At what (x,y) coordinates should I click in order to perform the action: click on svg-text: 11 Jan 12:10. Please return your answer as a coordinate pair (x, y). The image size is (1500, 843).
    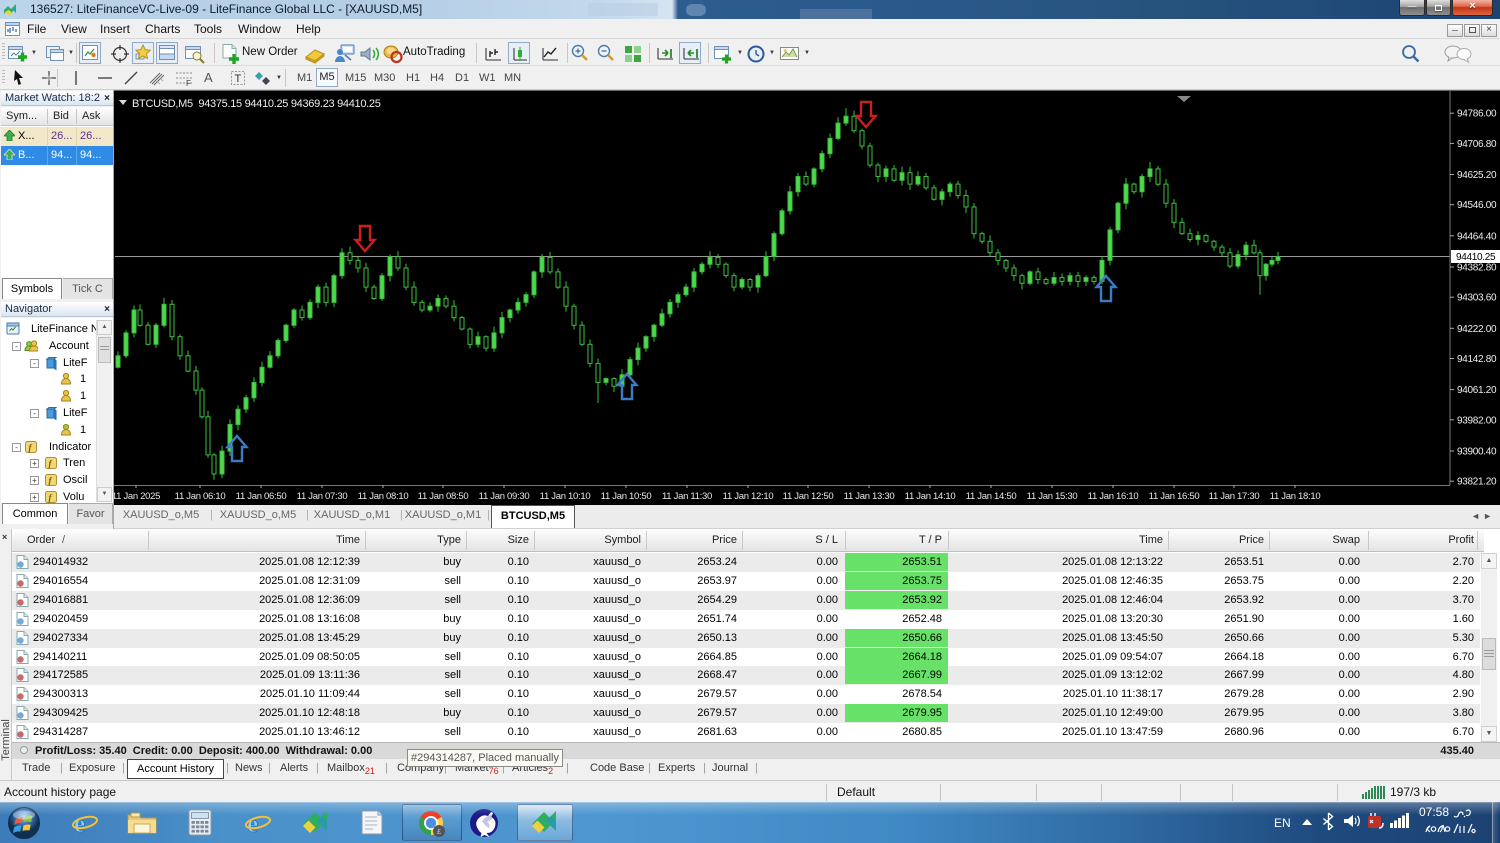
    Looking at the image, I should click on (748, 496).